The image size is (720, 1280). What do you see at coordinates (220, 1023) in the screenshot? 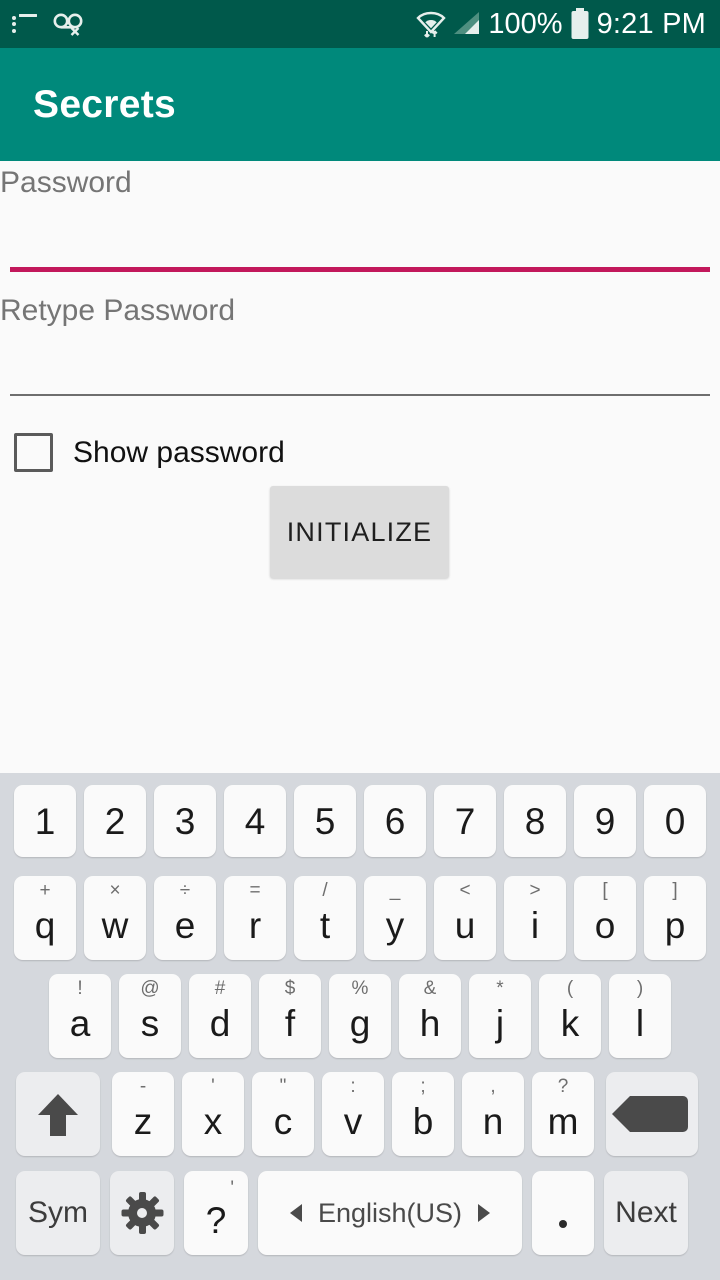
I see `key-label-d: d` at bounding box center [220, 1023].